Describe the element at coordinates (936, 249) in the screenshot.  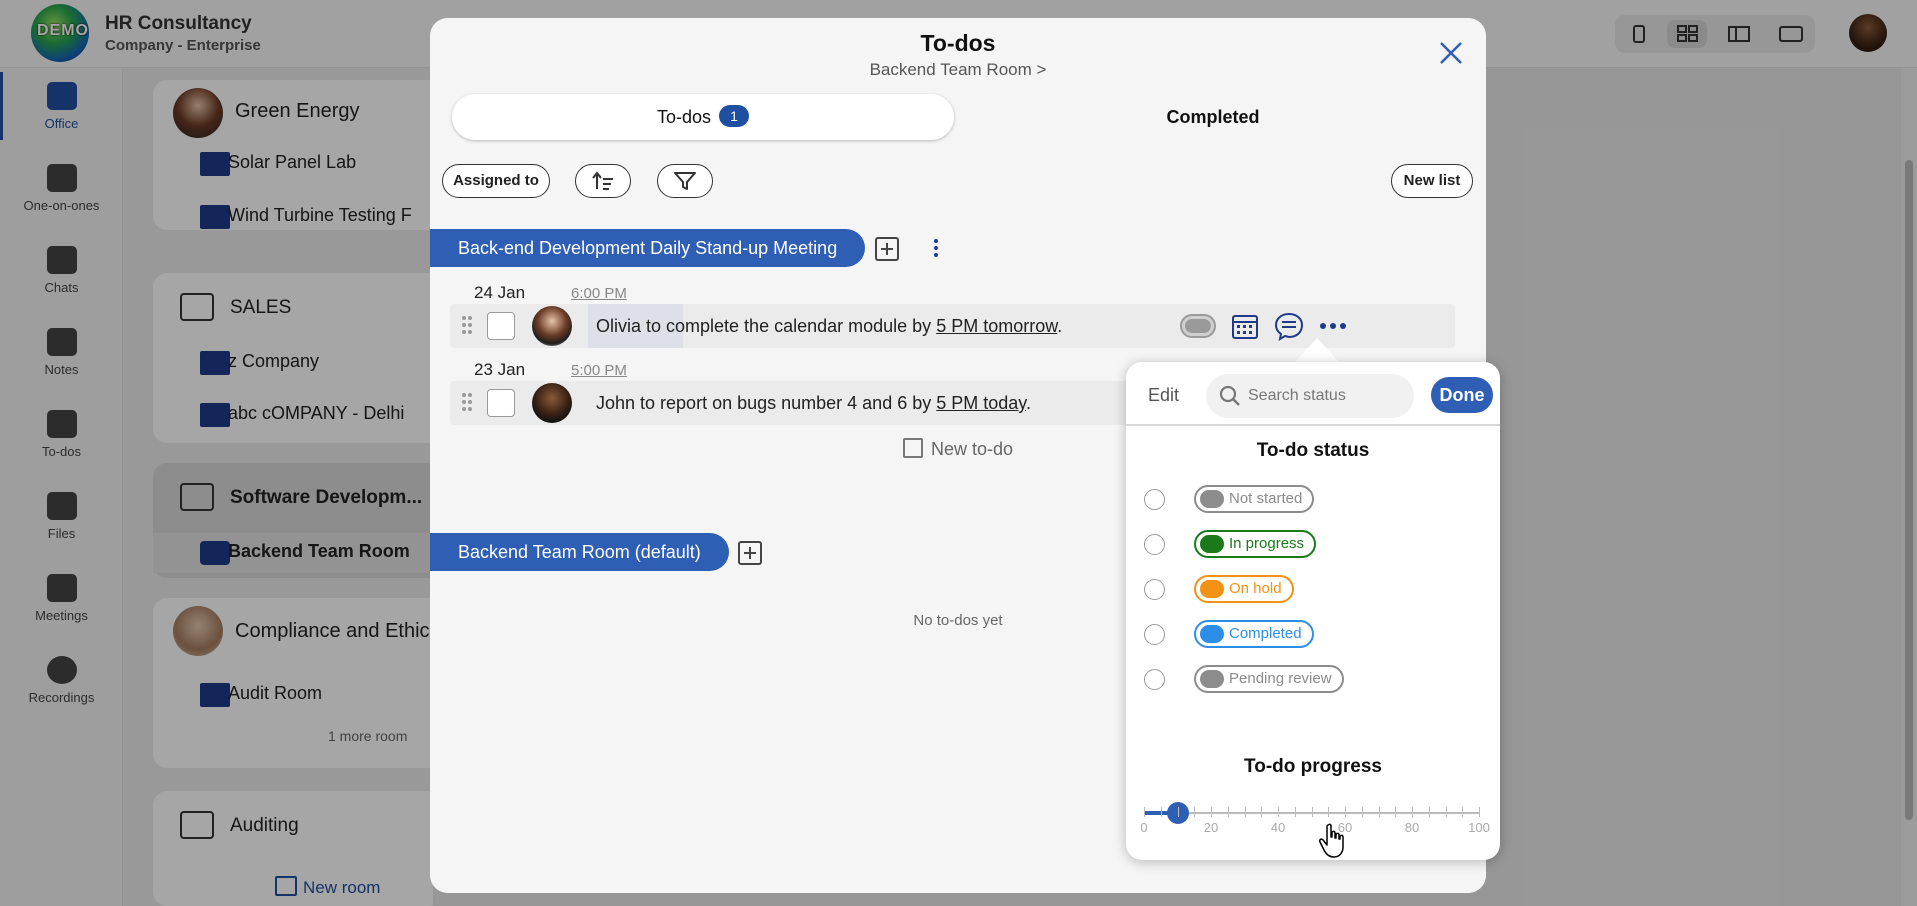
I see `more-vertical-icon` at that location.